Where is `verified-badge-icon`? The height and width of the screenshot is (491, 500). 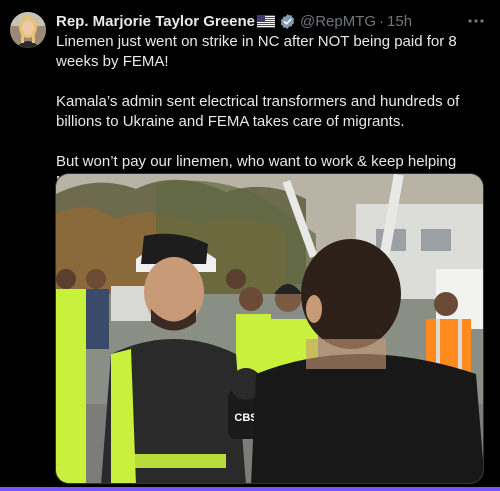
verified-badge-icon is located at coordinates (287, 21).